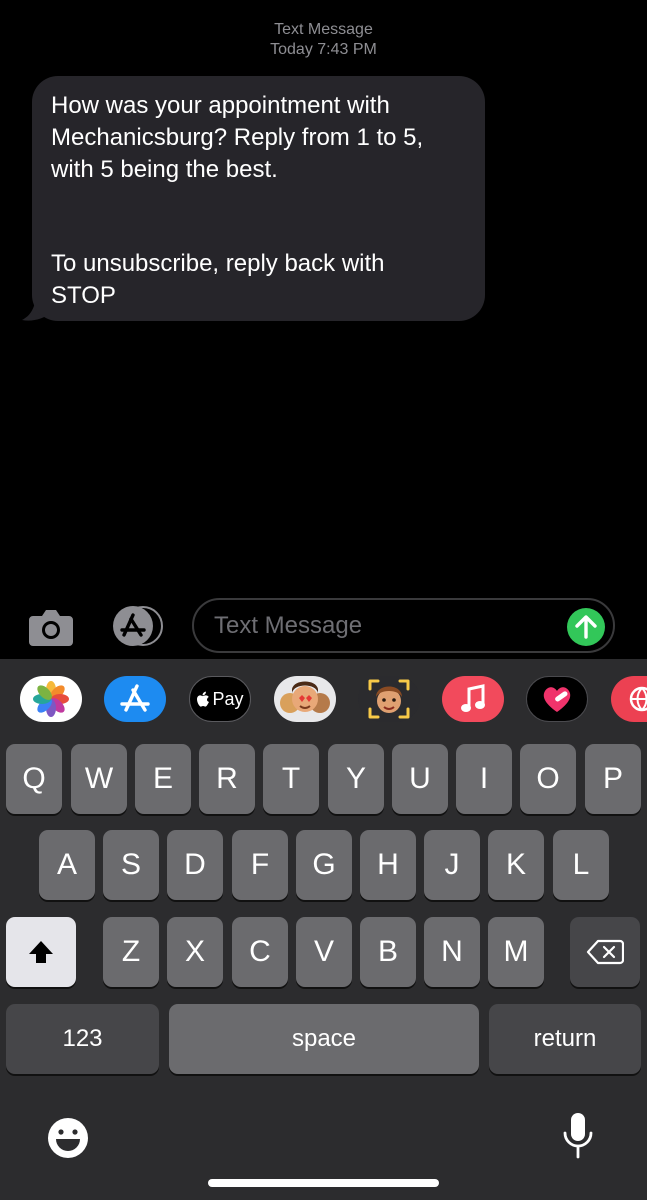 The height and width of the screenshot is (1200, 647). What do you see at coordinates (323, 1183) in the screenshot?
I see `home-indicator` at bounding box center [323, 1183].